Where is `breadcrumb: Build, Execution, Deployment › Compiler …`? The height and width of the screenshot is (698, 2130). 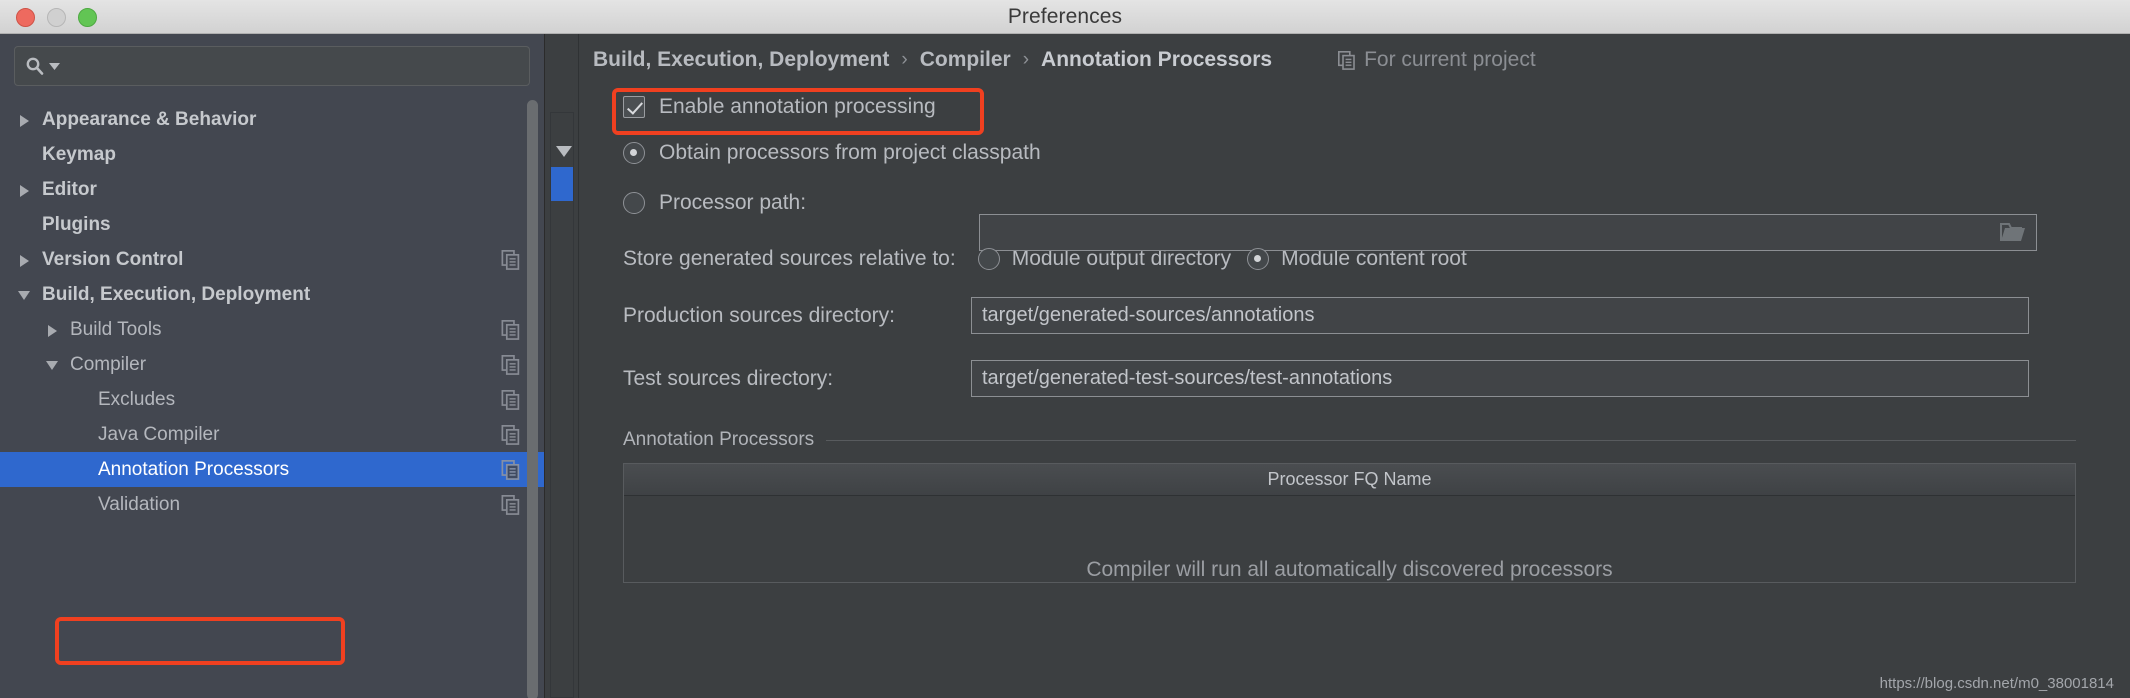 breadcrumb: Build, Execution, Deployment › Compiler … is located at coordinates (1354, 53).